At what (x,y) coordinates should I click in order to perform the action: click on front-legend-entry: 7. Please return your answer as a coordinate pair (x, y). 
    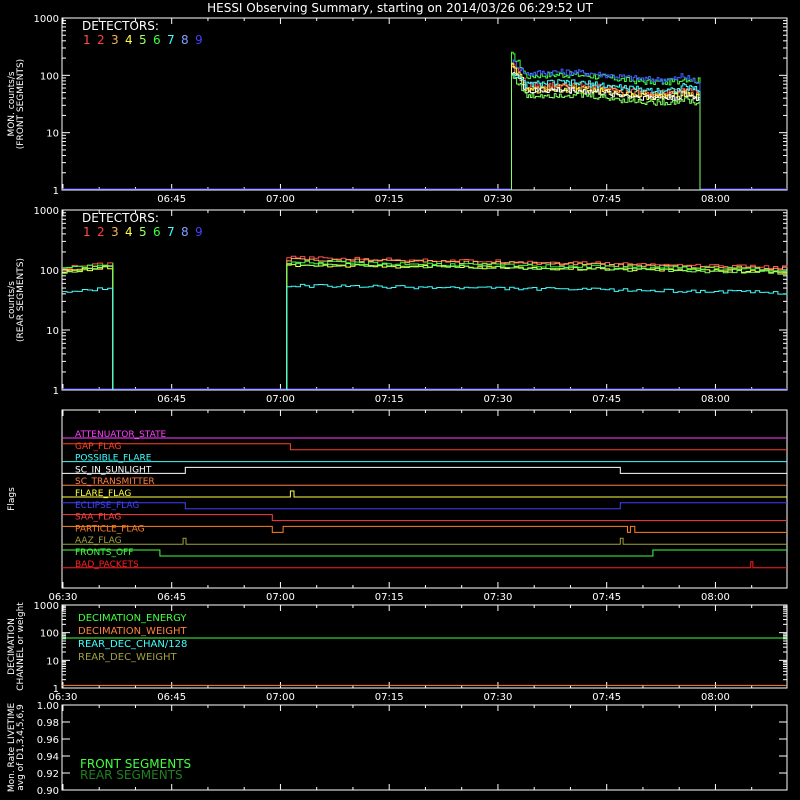
    Looking at the image, I should click on (171, 40).